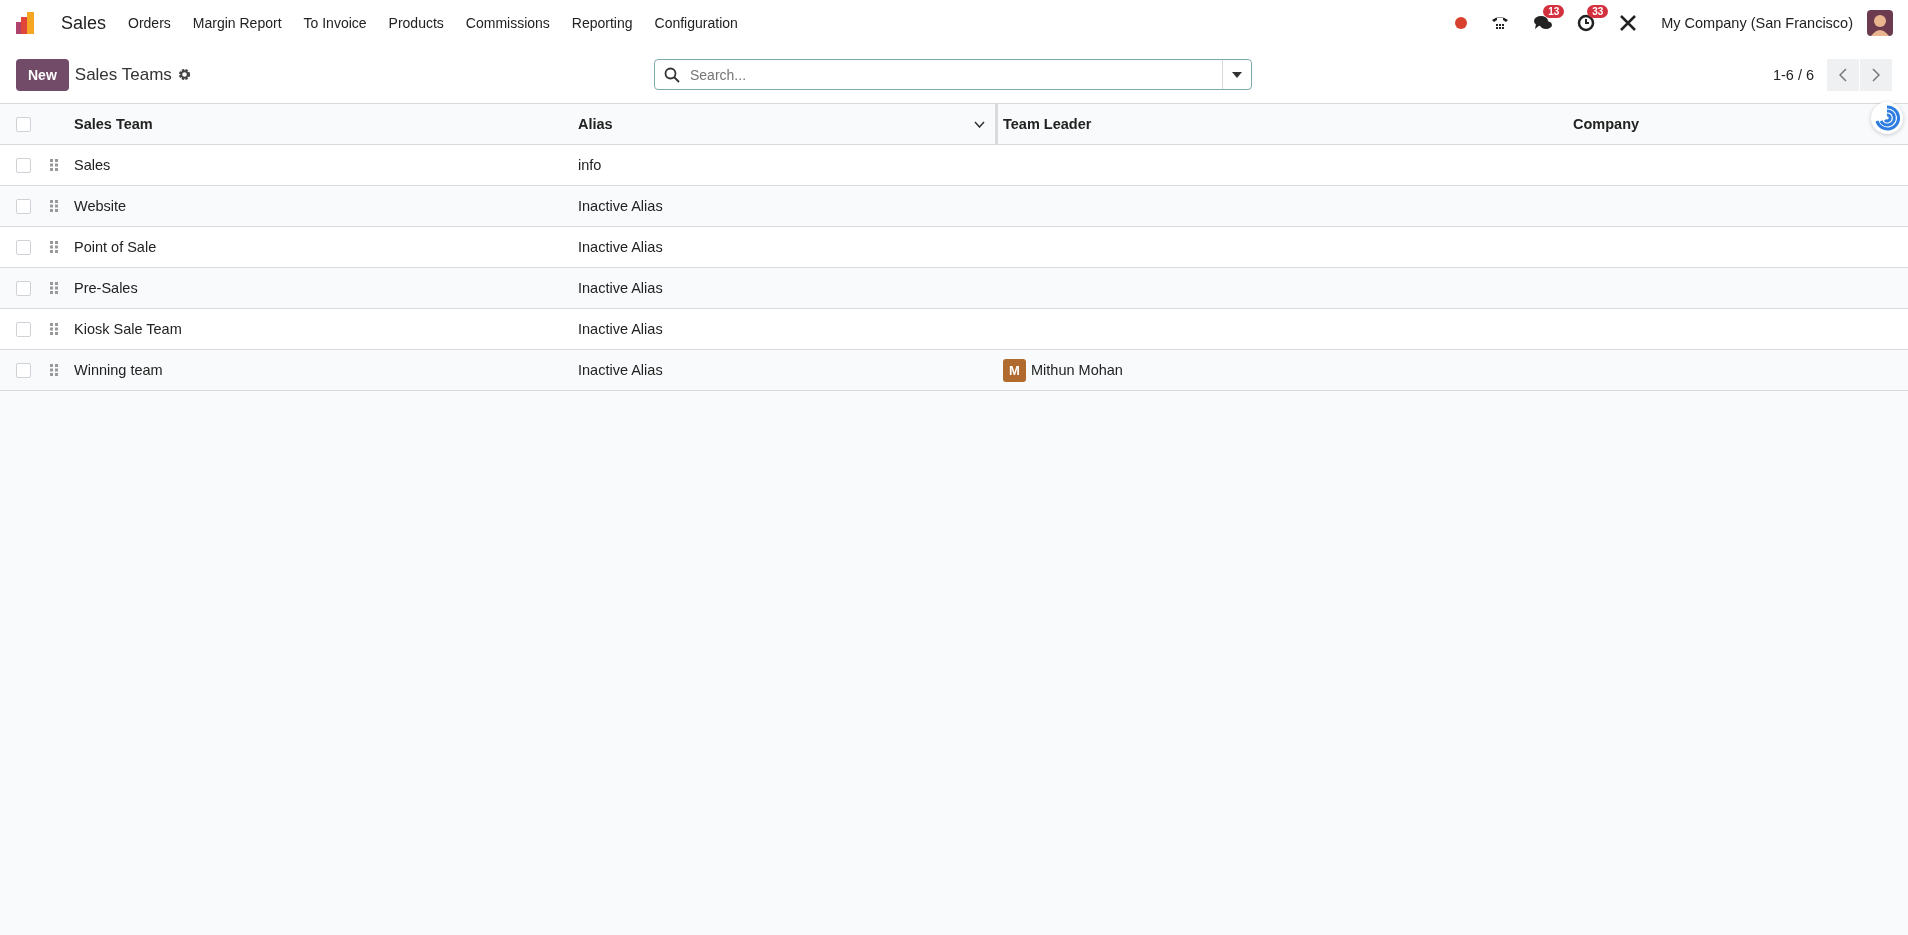 This screenshot has width=1908, height=935. I want to click on column-header: Alias, so click(595, 124).